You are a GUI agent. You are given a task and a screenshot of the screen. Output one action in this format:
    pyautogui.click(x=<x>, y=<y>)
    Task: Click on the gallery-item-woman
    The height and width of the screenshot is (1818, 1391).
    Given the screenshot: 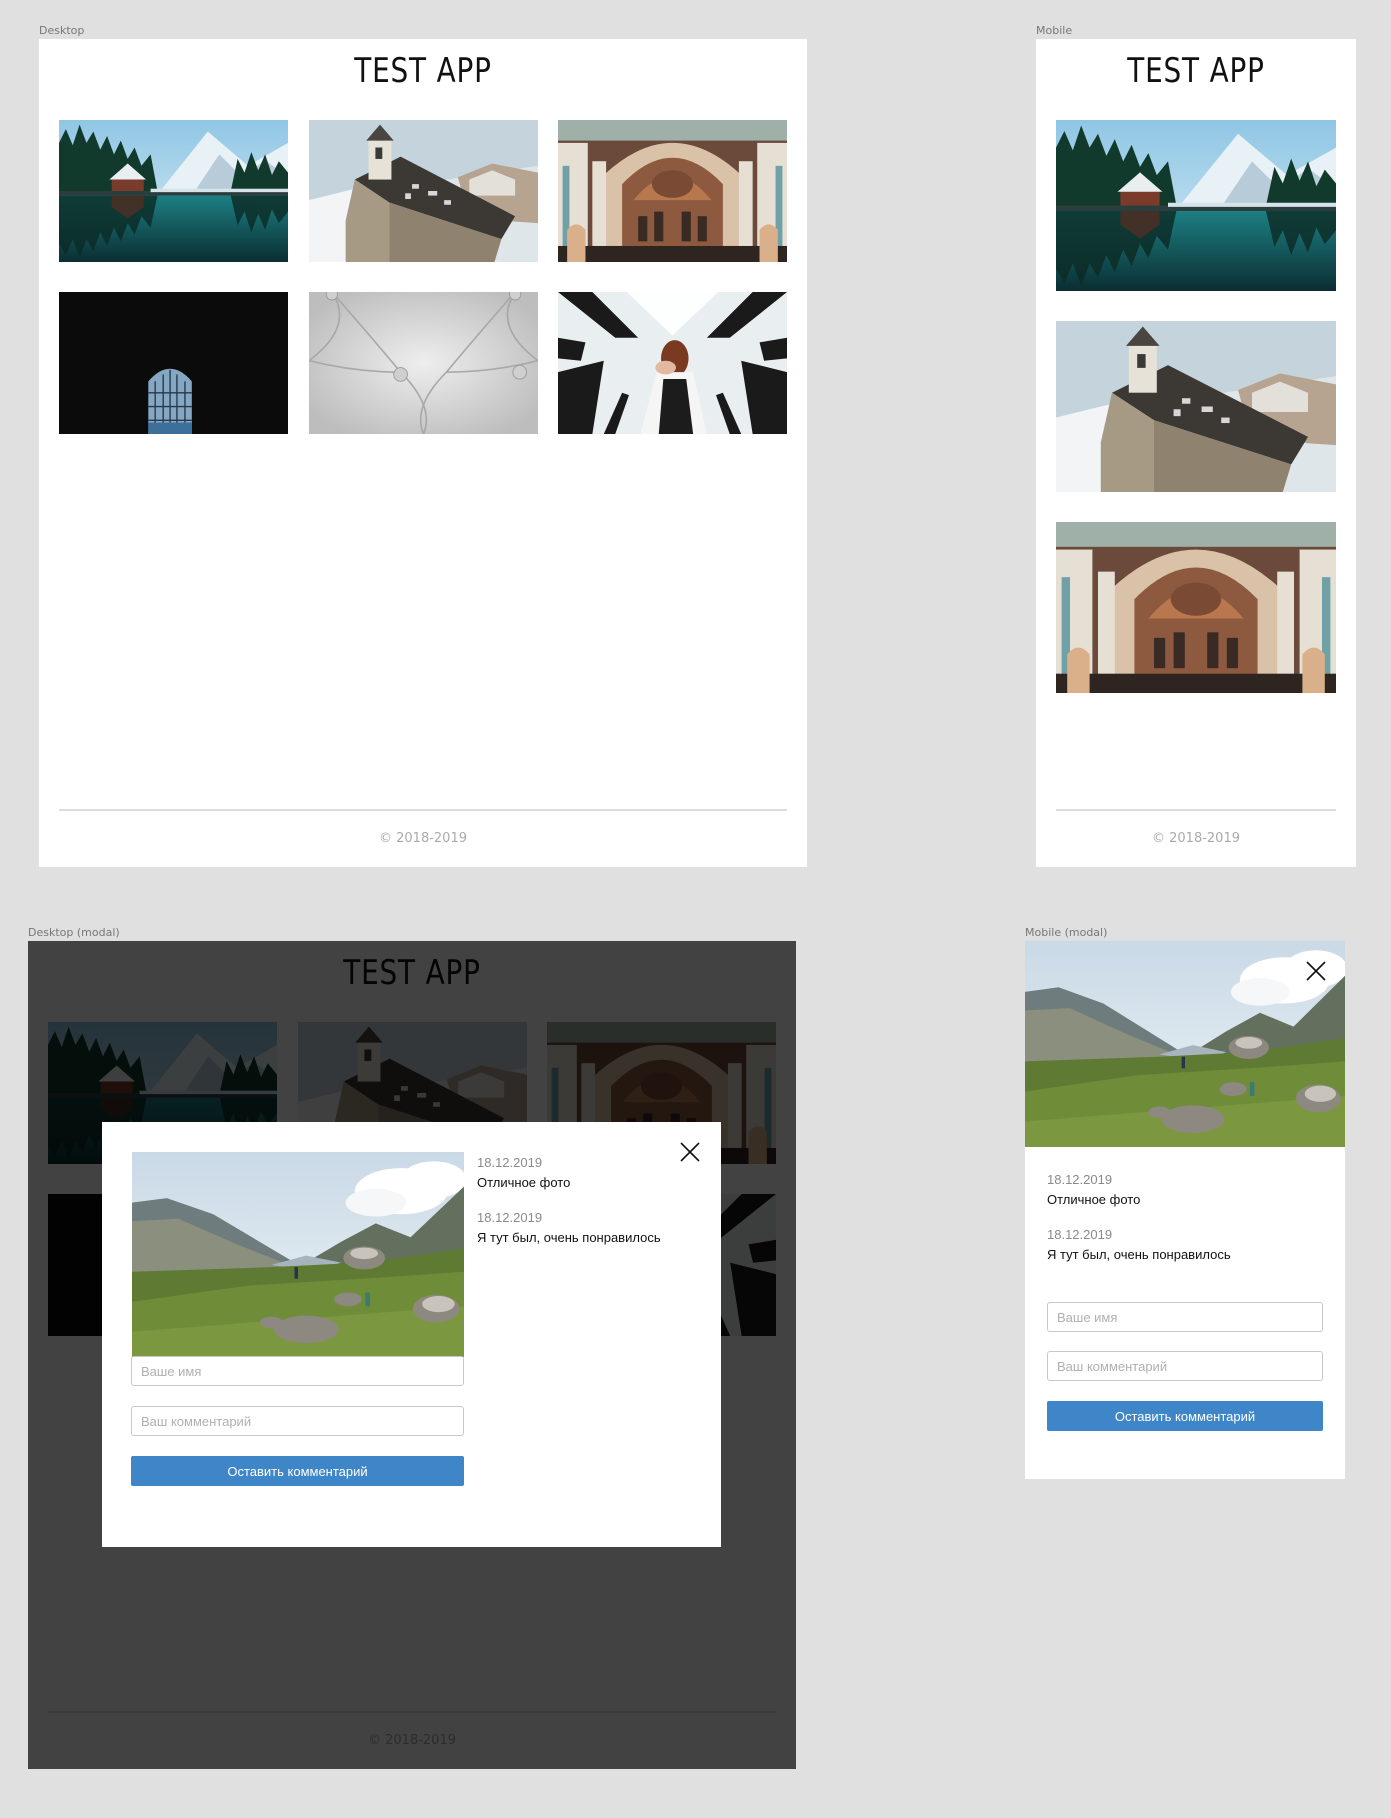 What is the action you would take?
    pyautogui.click(x=672, y=363)
    